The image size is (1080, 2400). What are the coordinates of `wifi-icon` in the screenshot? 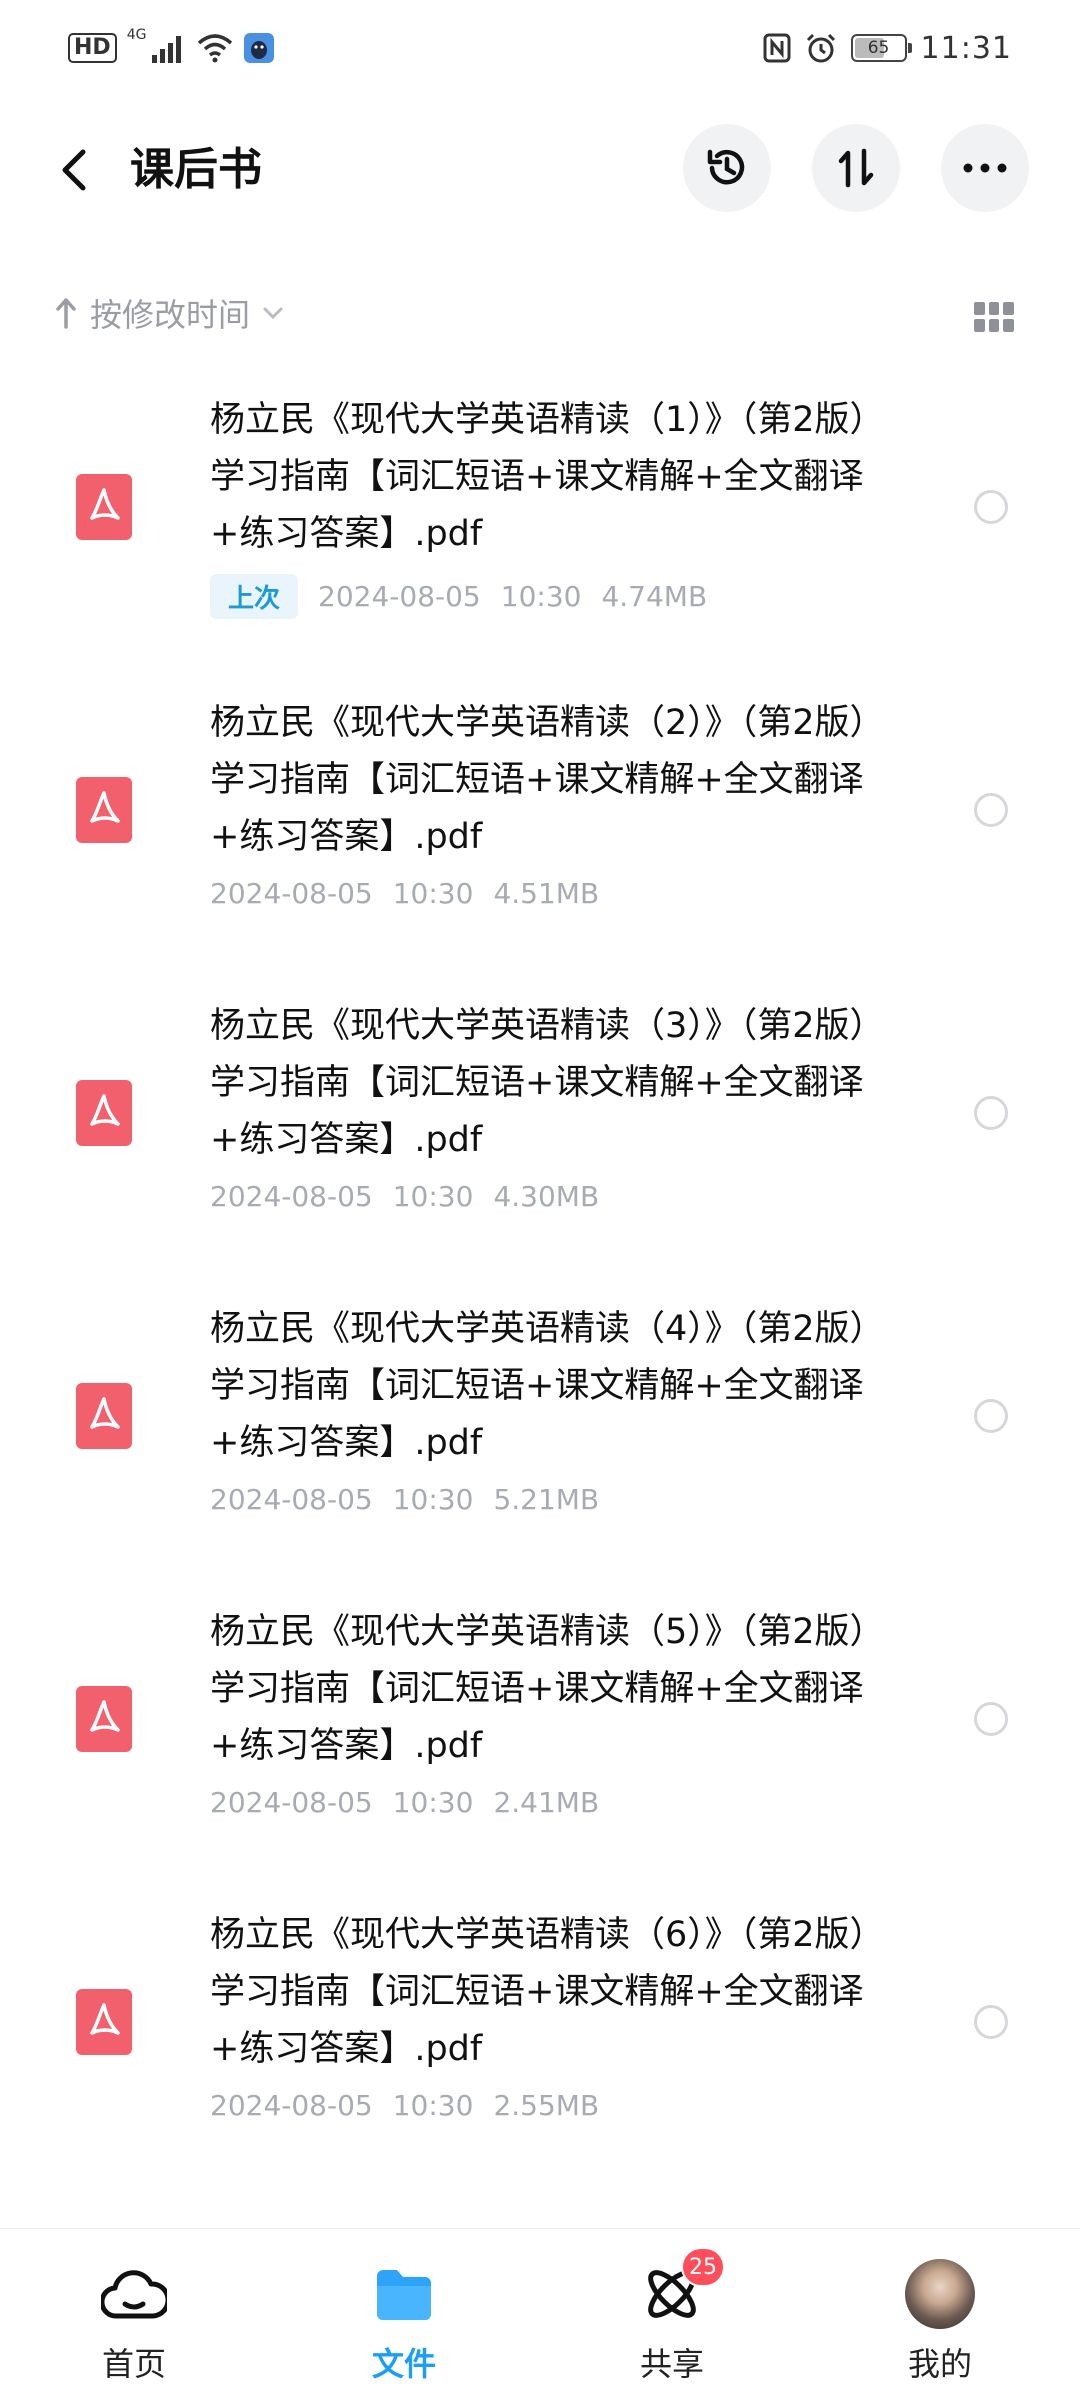 It's located at (215, 48).